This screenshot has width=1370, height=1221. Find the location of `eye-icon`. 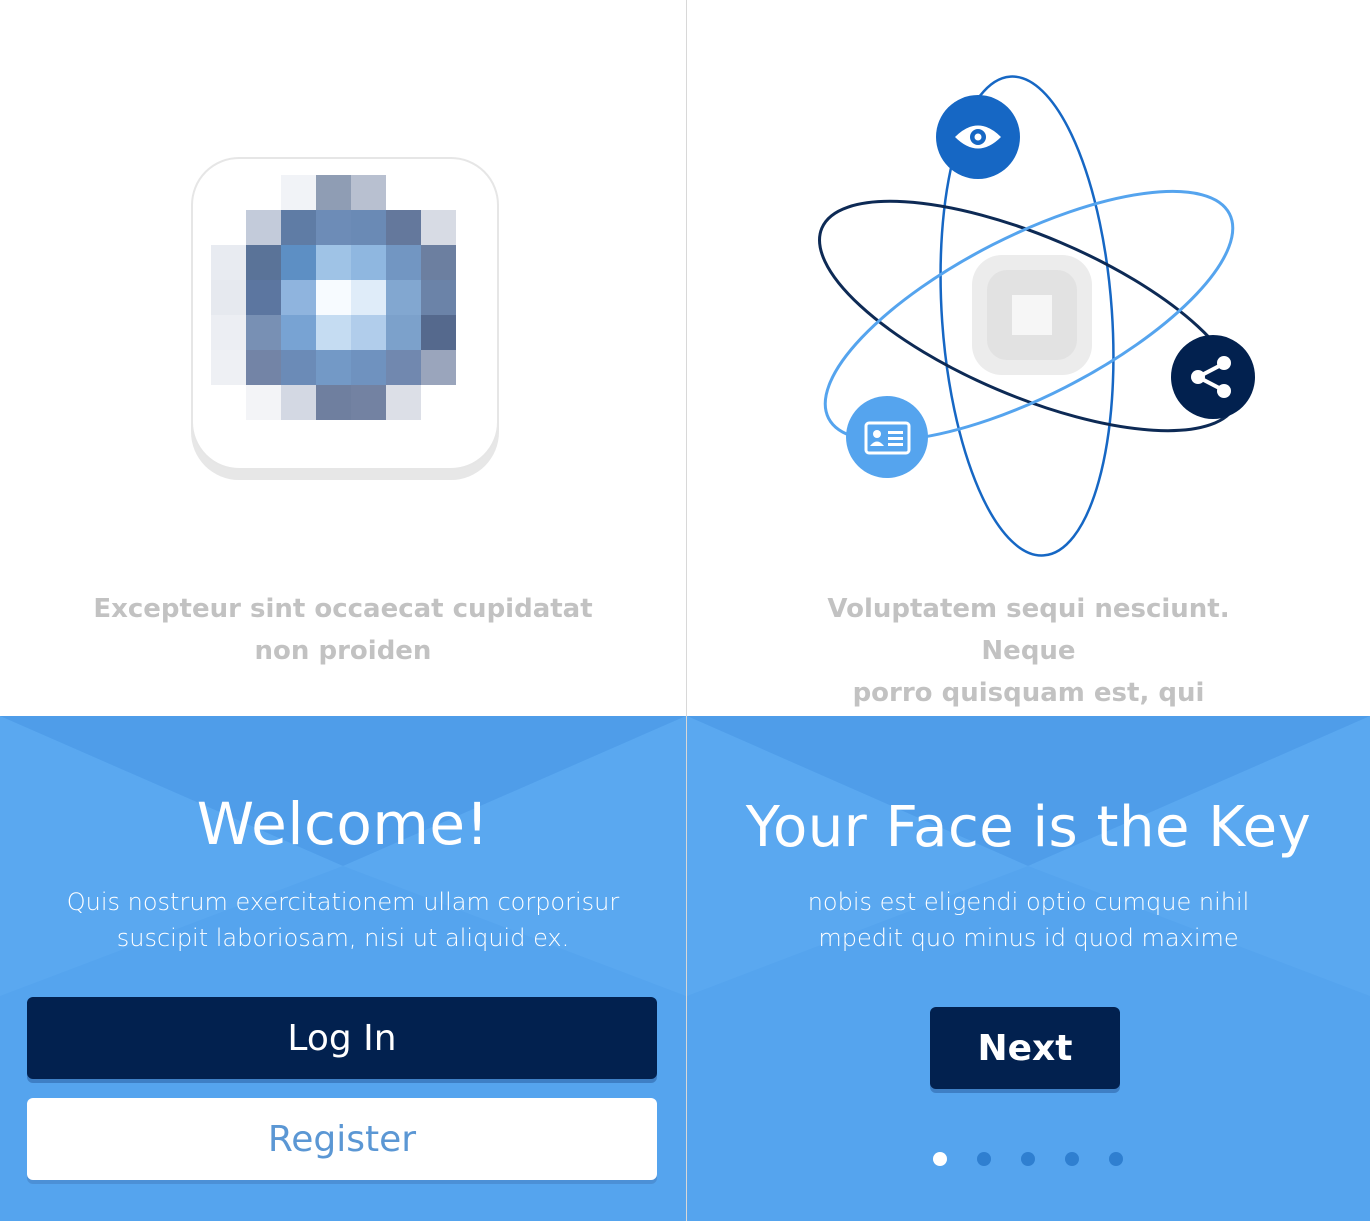

eye-icon is located at coordinates (978, 137).